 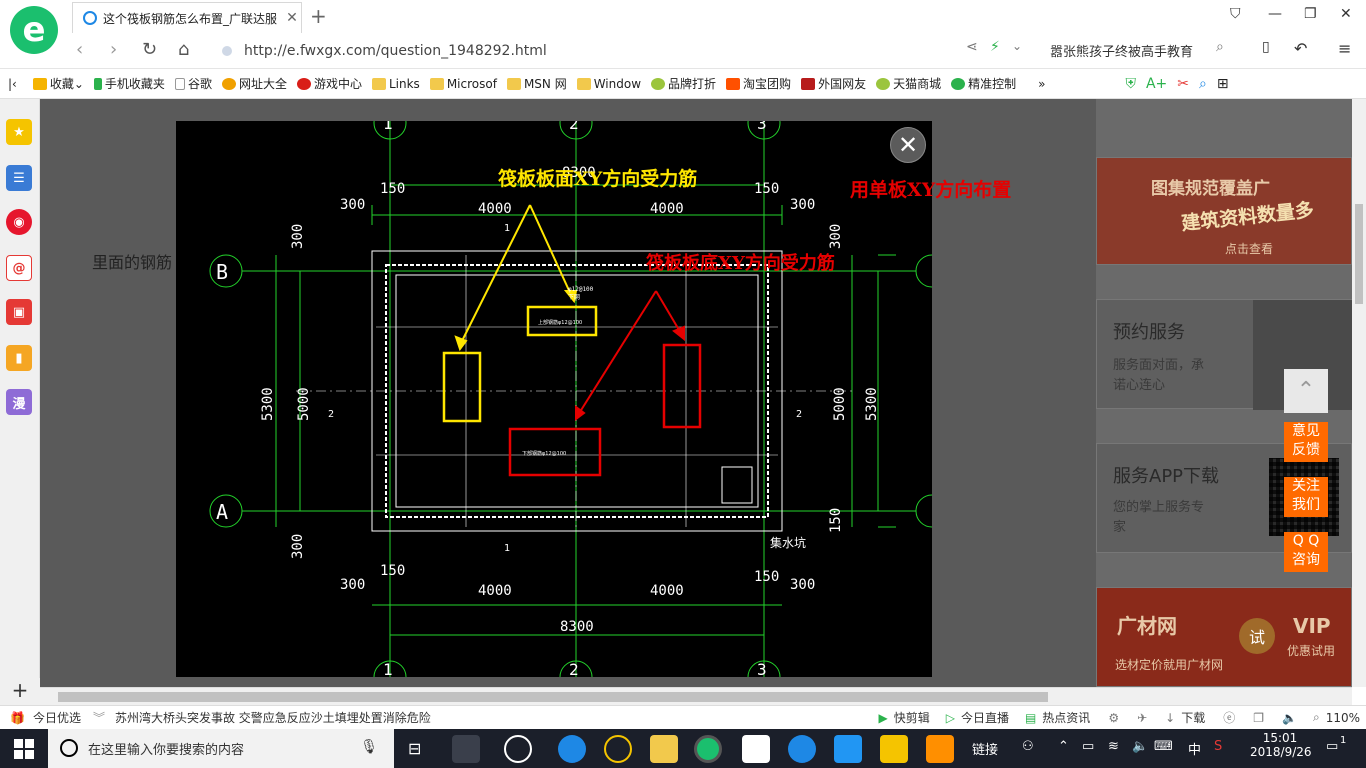 What do you see at coordinates (802, 749) in the screenshot?
I see `app-g-icon` at bounding box center [802, 749].